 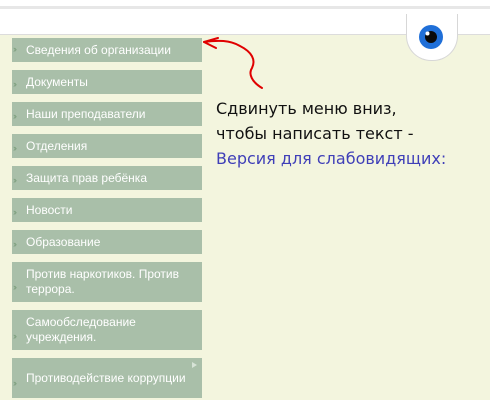 What do you see at coordinates (306, 108) in the screenshot?
I see `annotation-line-1: Сдвинуть меню вниз,` at bounding box center [306, 108].